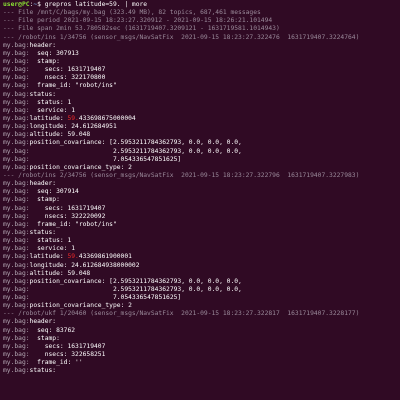  Describe the element at coordinates (60, 273) in the screenshot. I see `line-text: altitude: 59.048` at that location.